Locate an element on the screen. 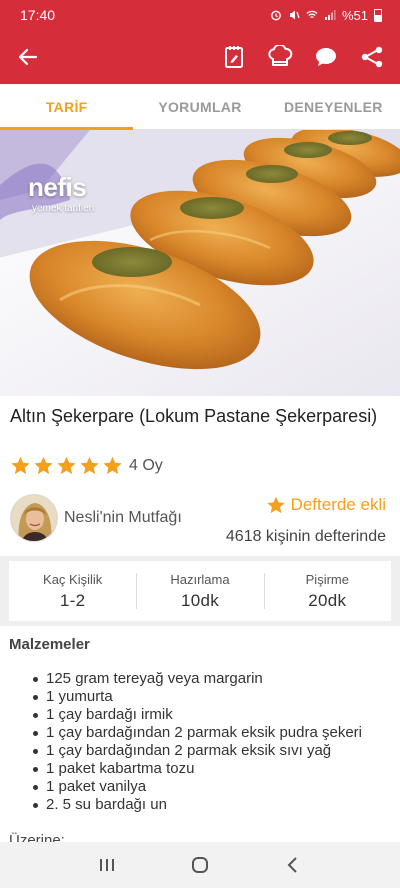 This screenshot has width=400, height=888. saved-to-notebook-button: Defterde ekli is located at coordinates (326, 505).